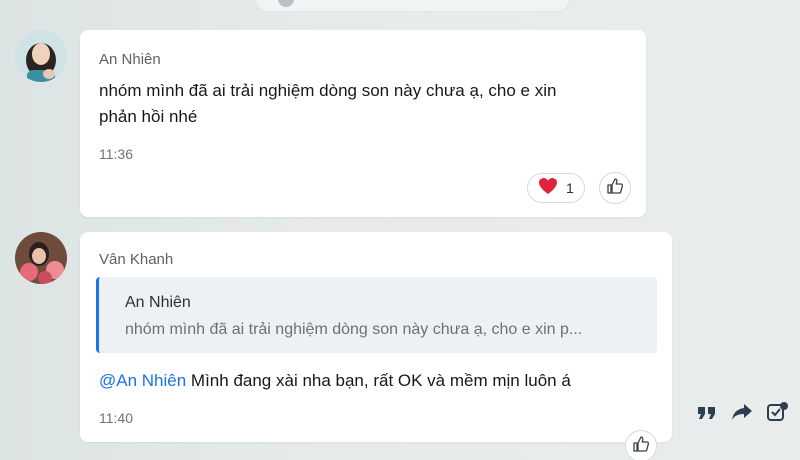 The image size is (800, 460). I want to click on sender-name: Vân Khanh, so click(136, 259).